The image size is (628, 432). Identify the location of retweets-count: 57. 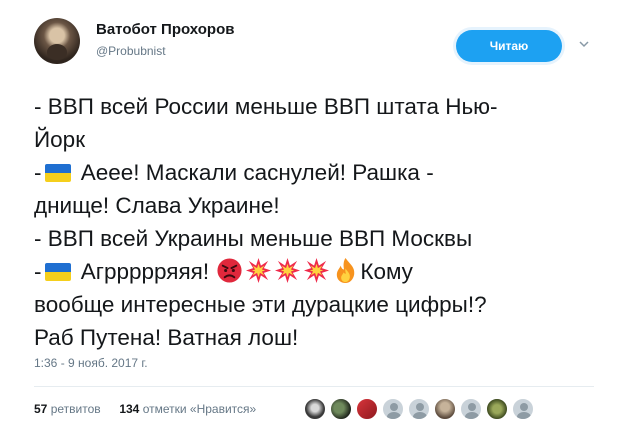
(40, 409).